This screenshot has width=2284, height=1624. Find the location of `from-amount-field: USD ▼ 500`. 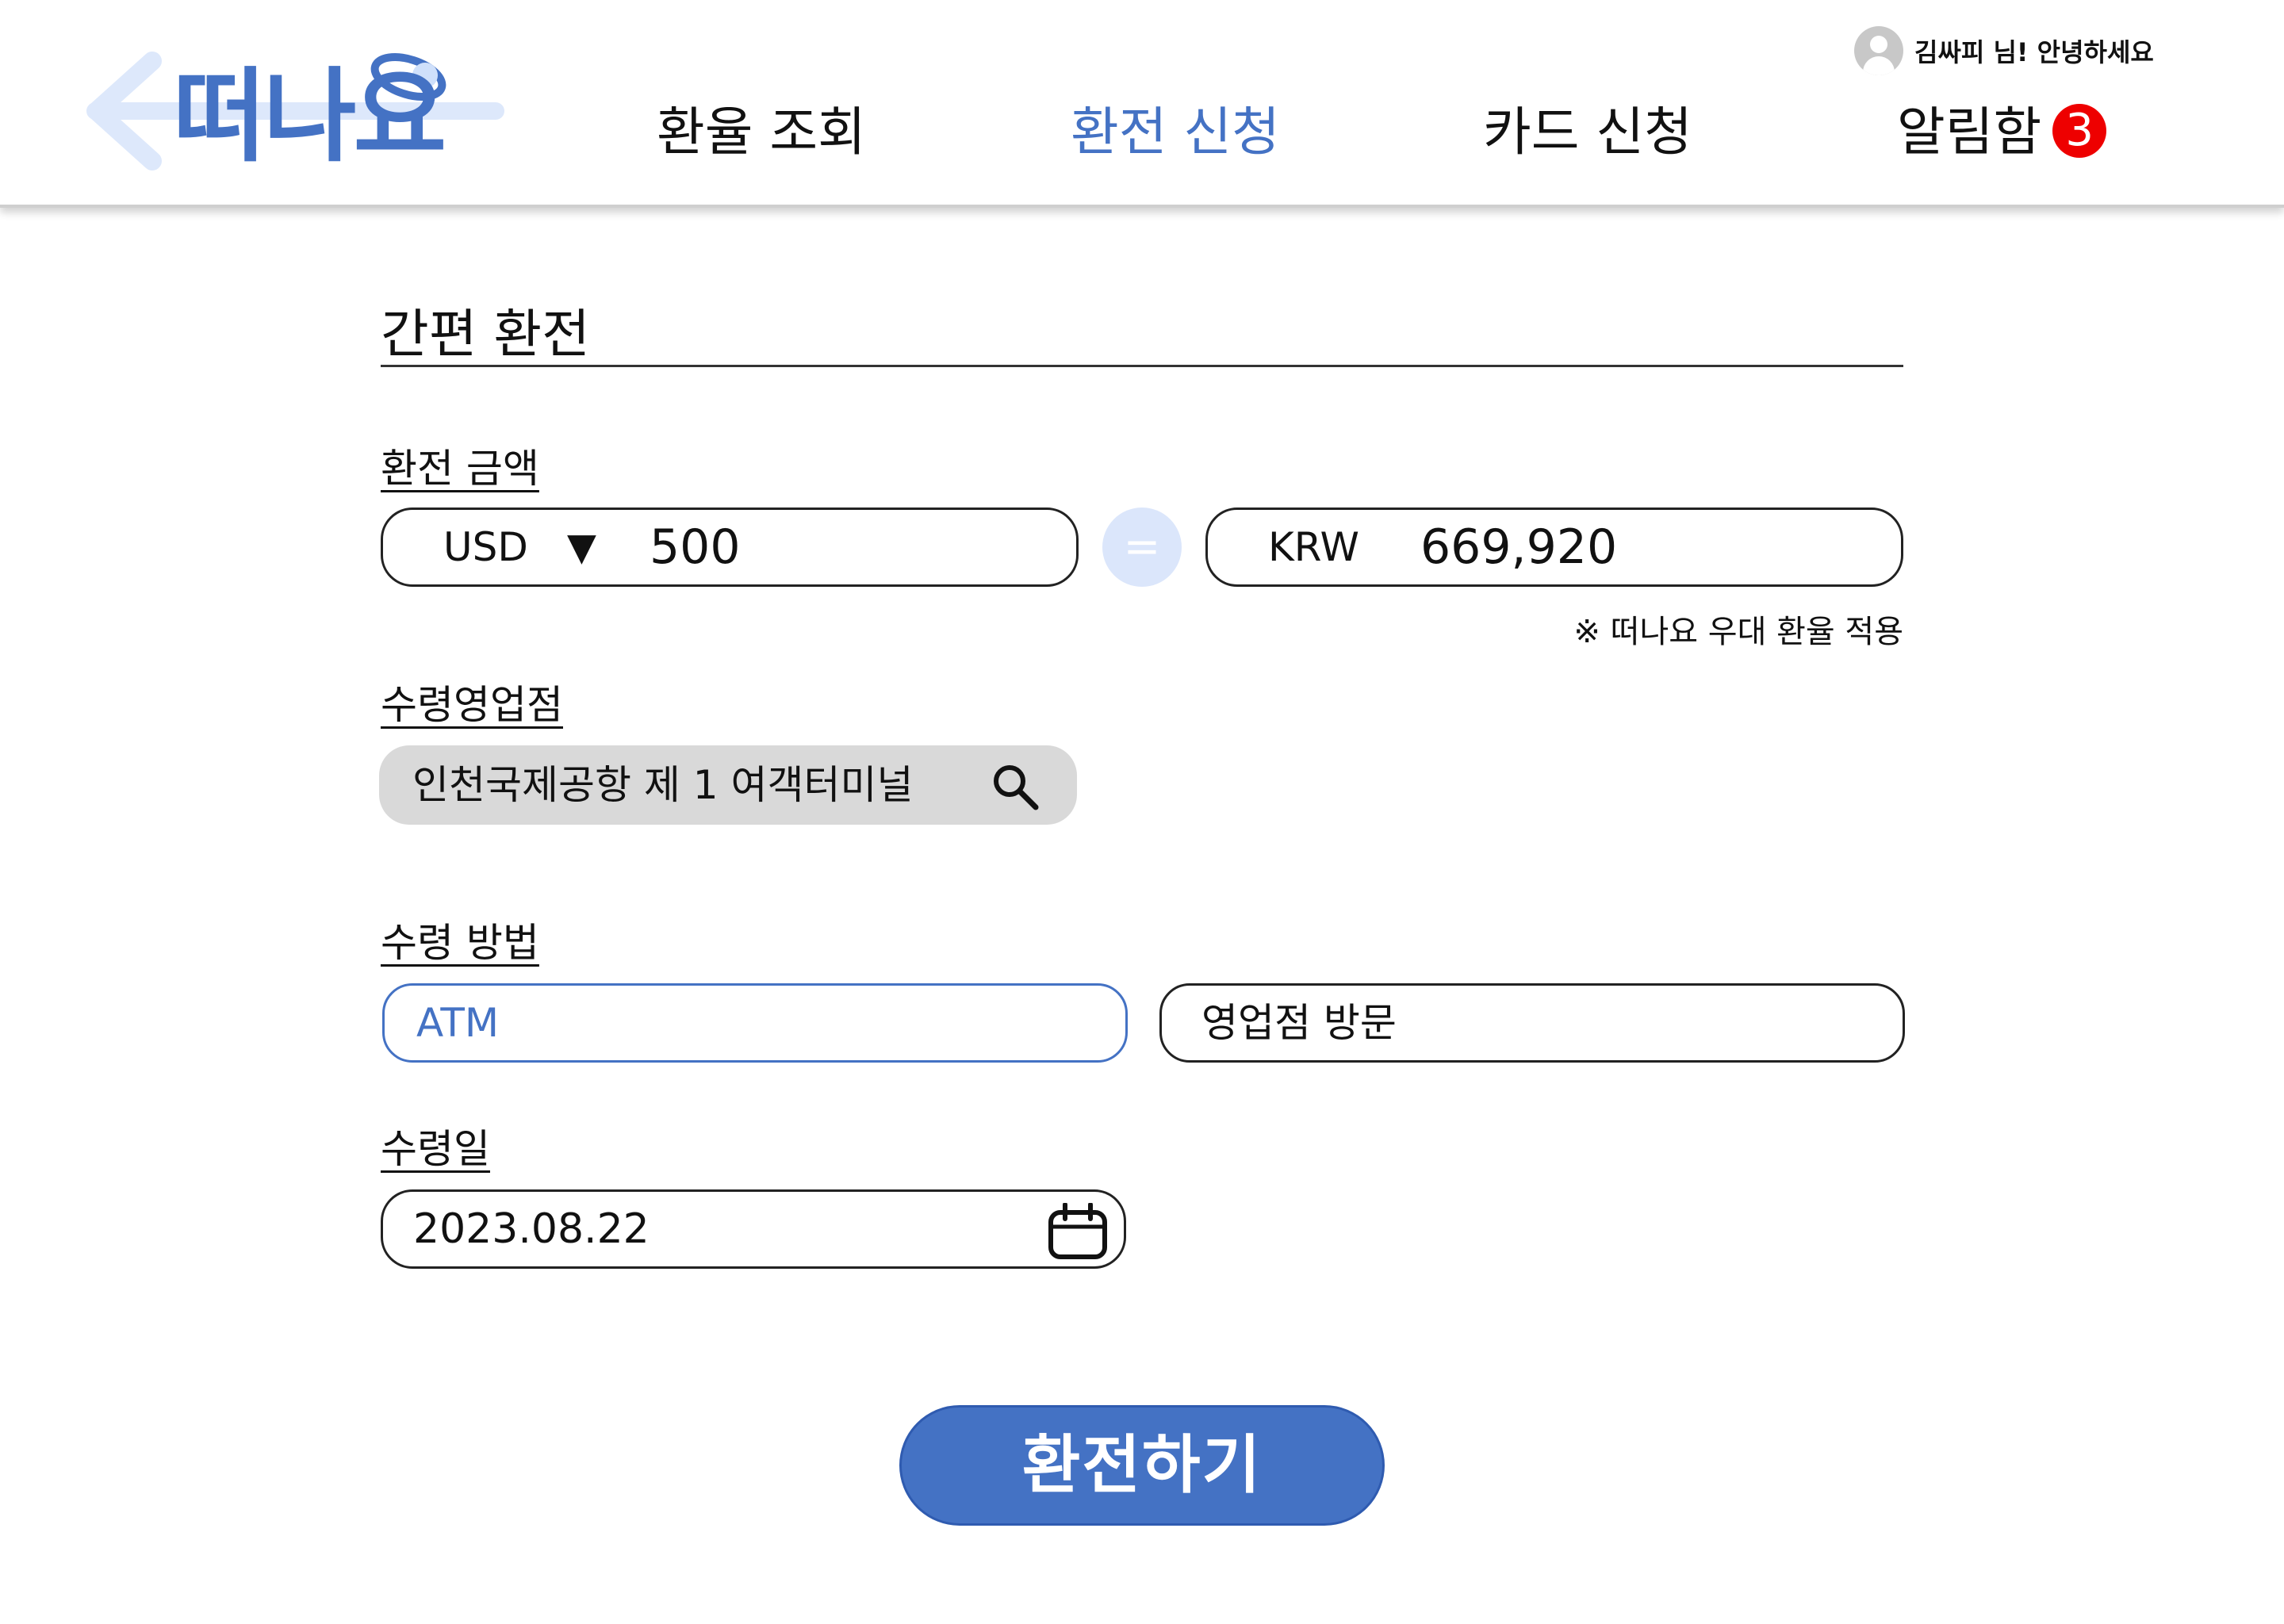

from-amount-field: USD ▼ 500 is located at coordinates (730, 547).